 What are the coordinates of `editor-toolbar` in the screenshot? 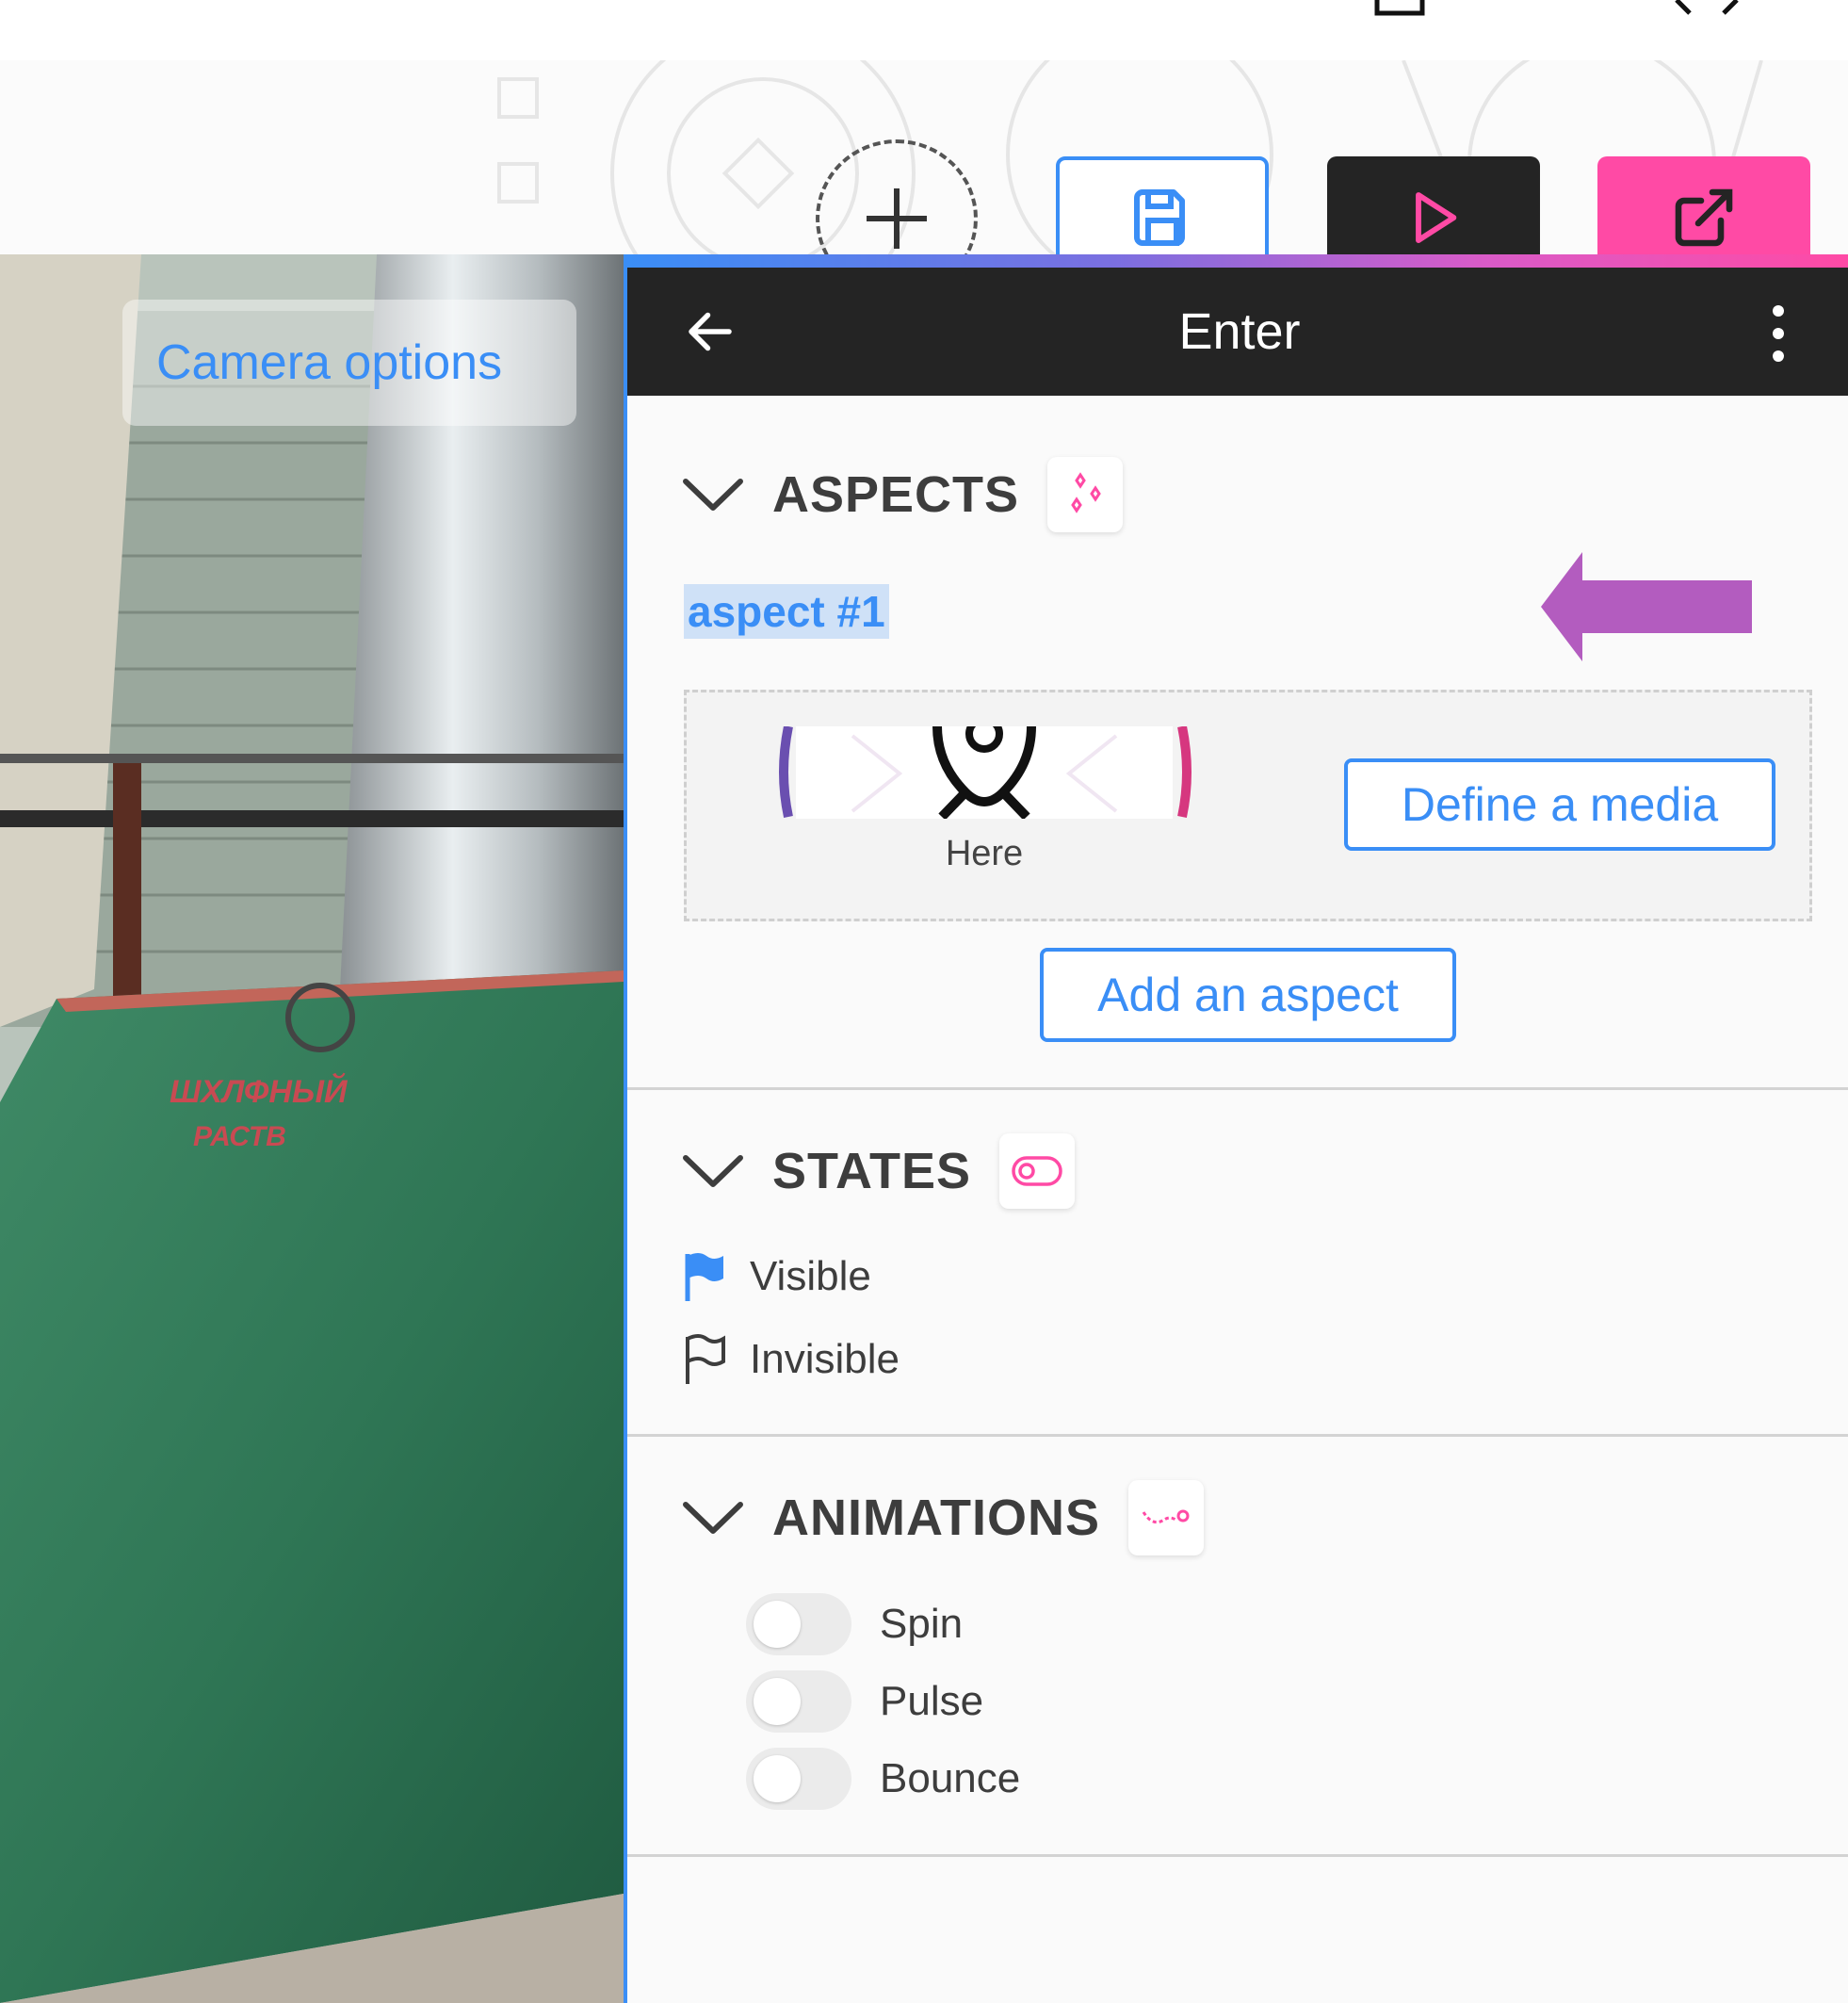 It's located at (924, 179).